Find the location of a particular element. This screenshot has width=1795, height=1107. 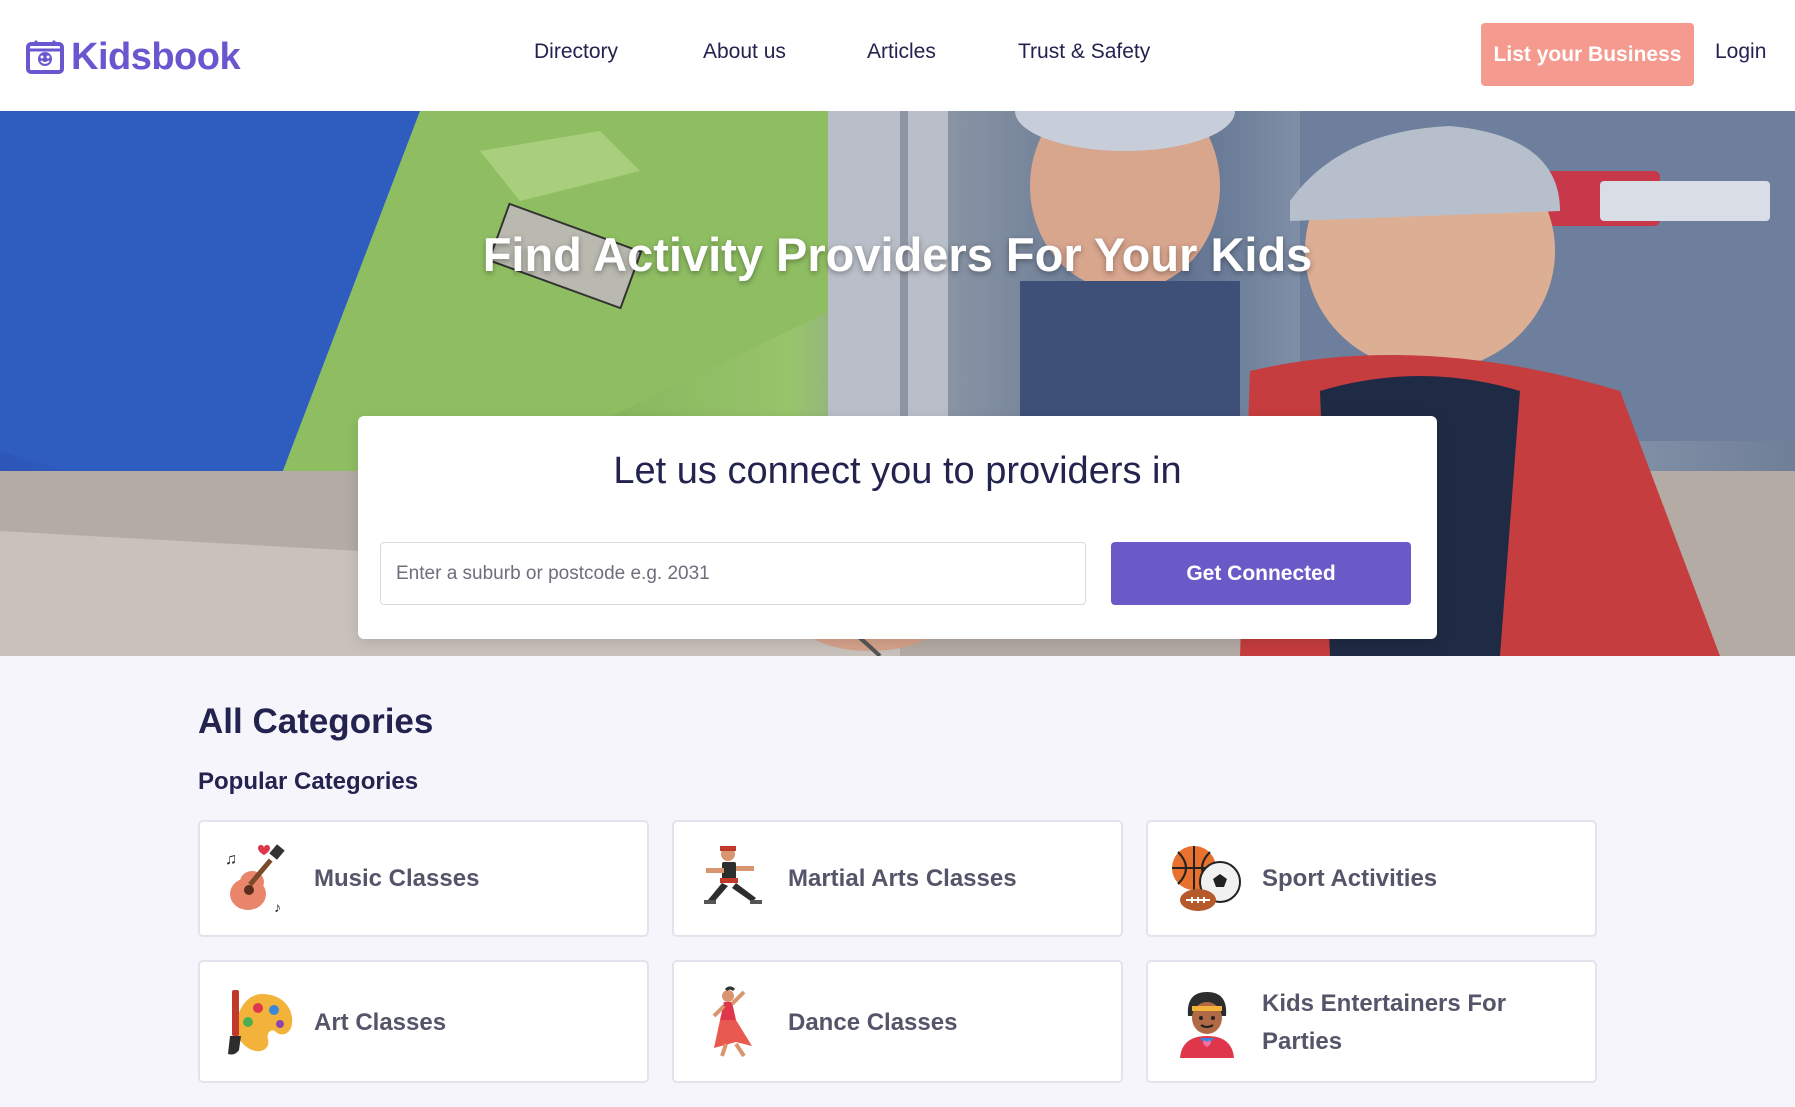

category-card-art: Art Classes is located at coordinates (423, 1021).